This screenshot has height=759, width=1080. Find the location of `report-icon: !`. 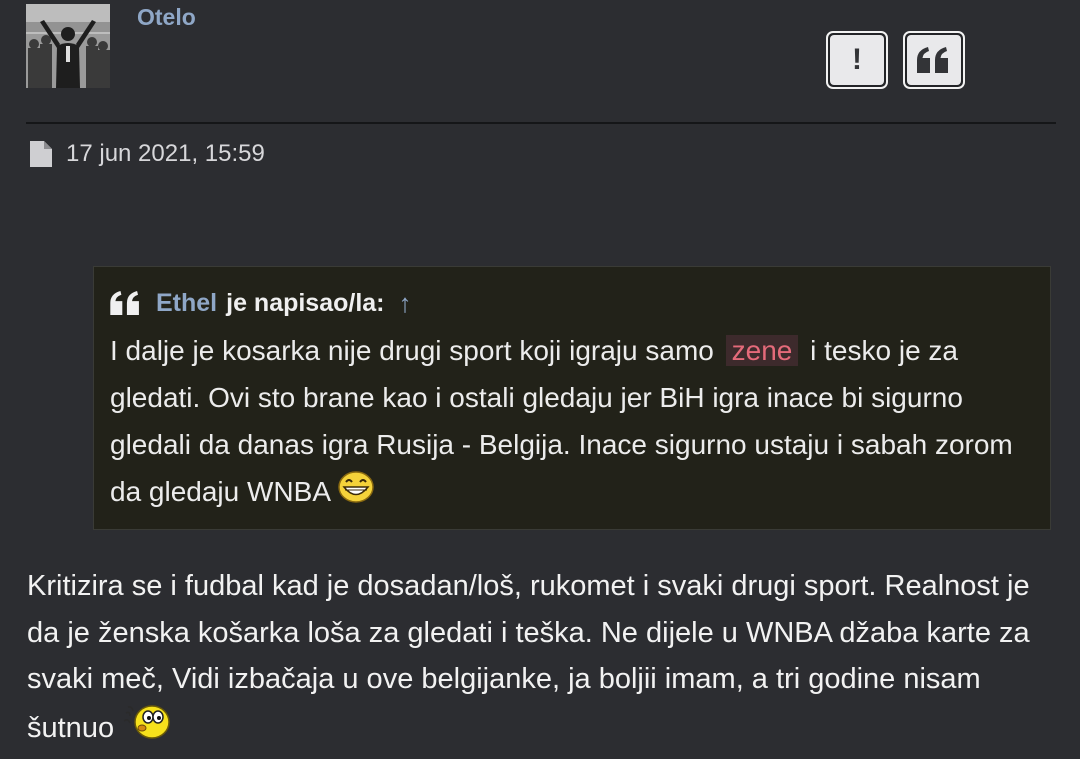

report-icon: ! is located at coordinates (857, 60).